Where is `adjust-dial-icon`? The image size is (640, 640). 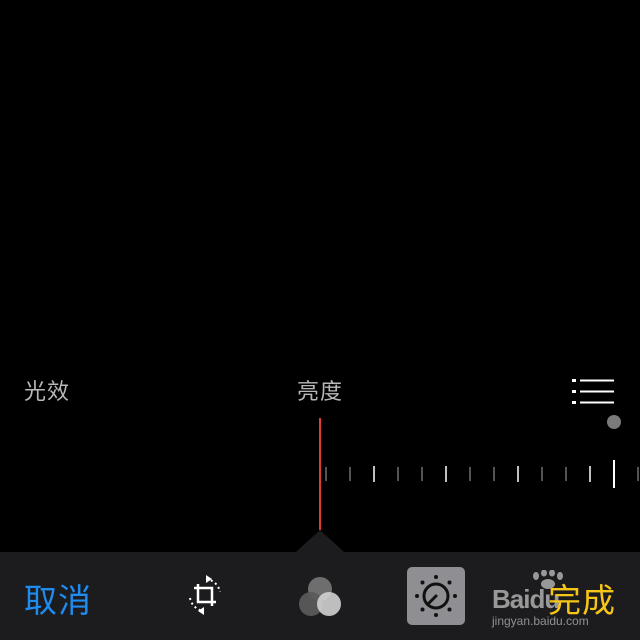
adjust-dial-icon is located at coordinates (436, 596).